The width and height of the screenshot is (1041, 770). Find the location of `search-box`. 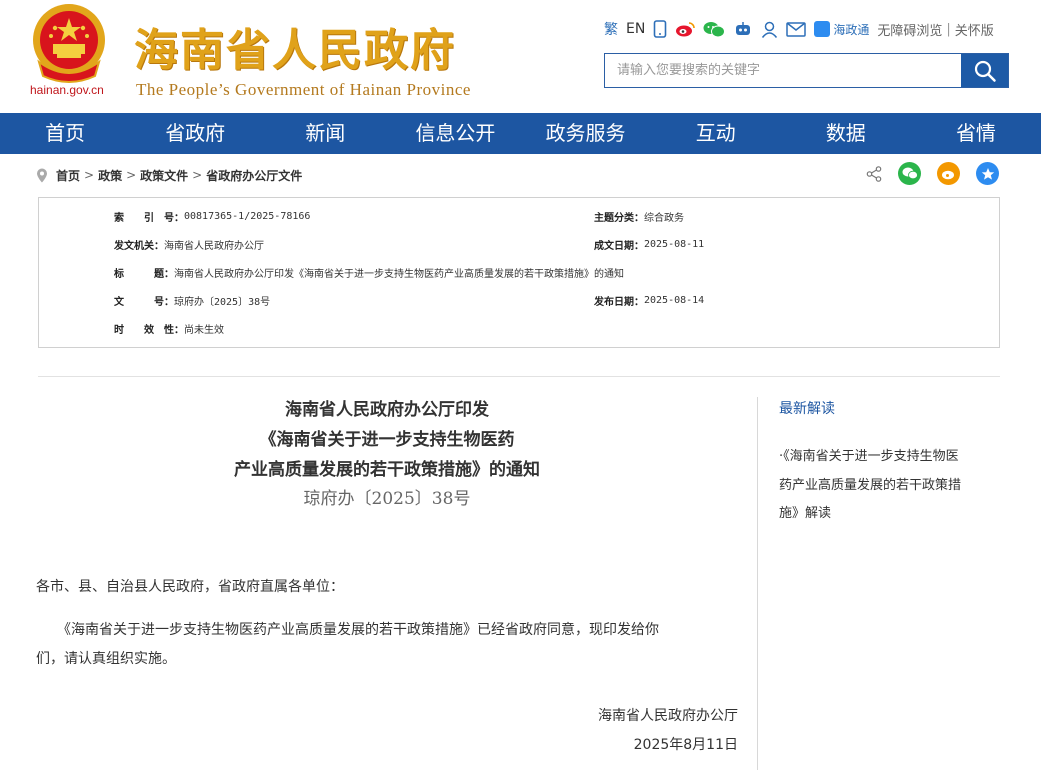

search-box is located at coordinates (806, 70).